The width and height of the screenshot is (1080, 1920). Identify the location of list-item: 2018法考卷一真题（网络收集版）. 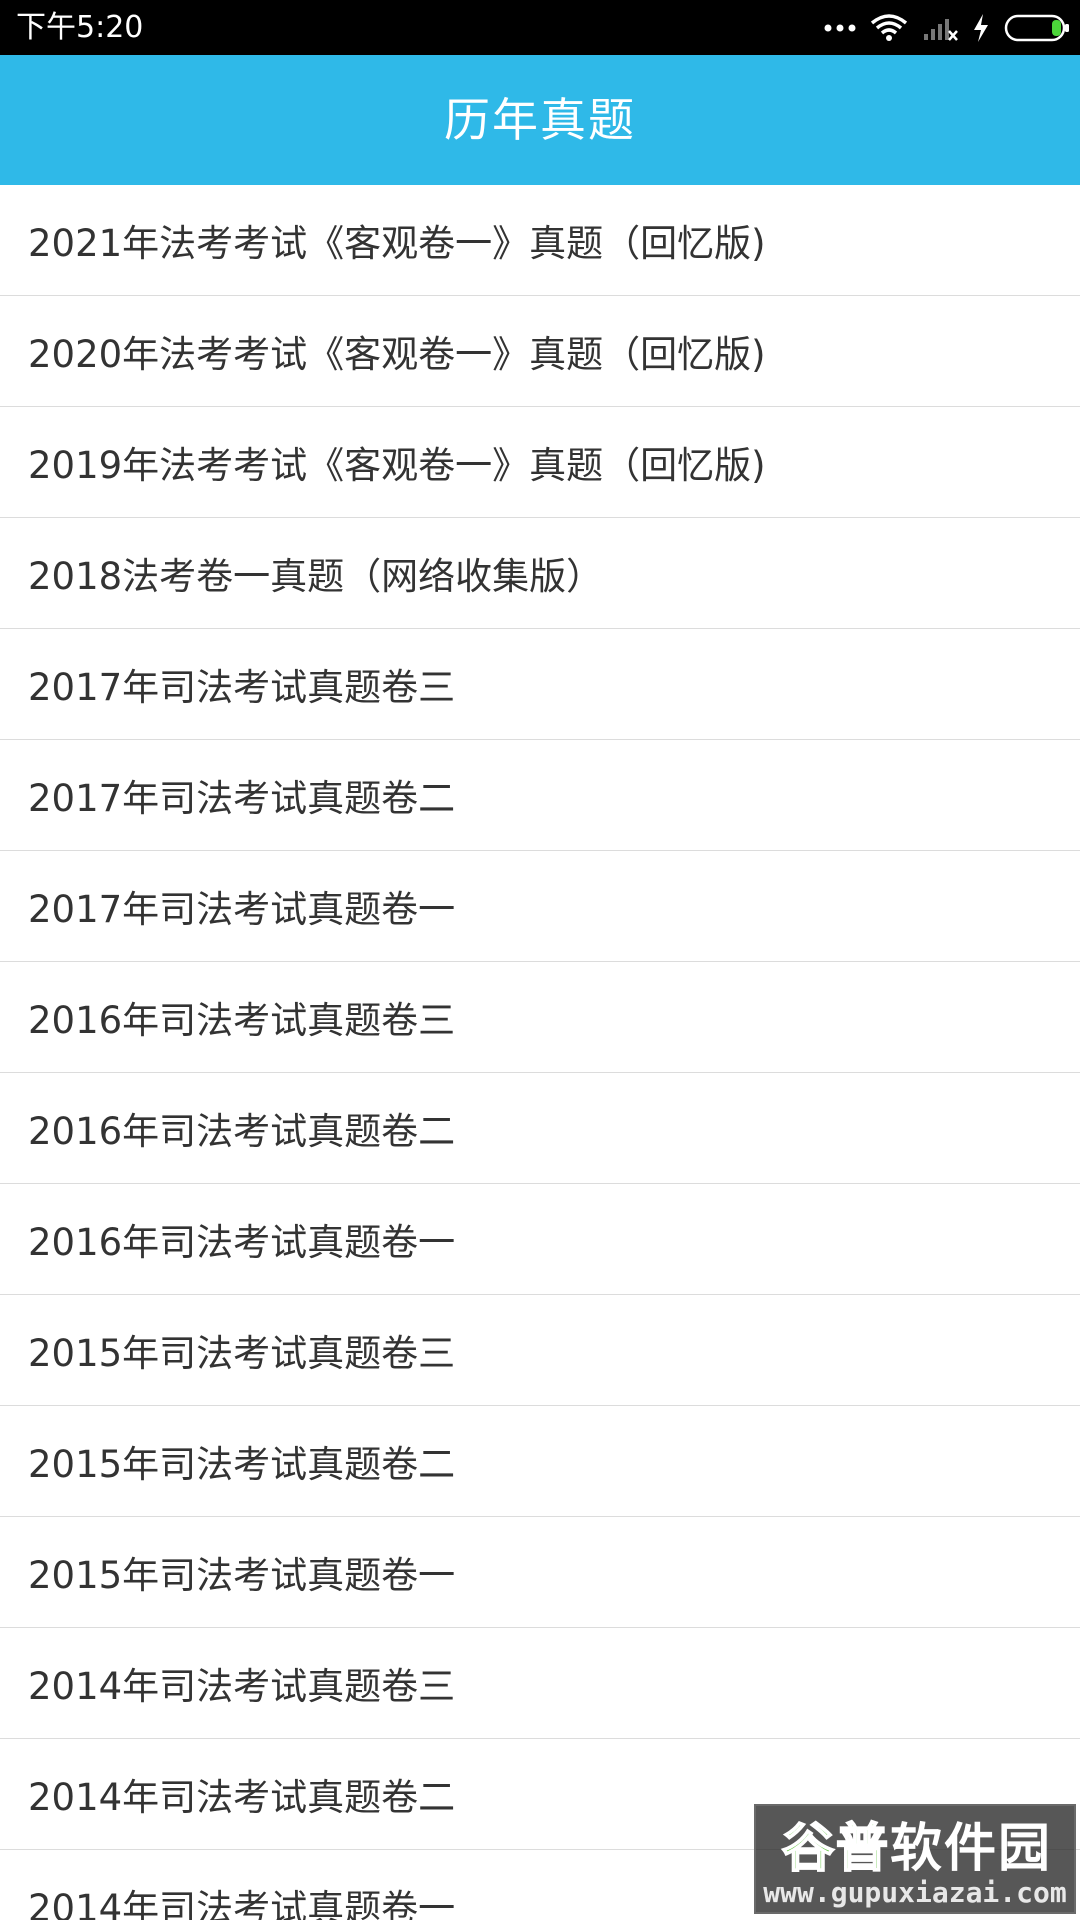
(540, 573).